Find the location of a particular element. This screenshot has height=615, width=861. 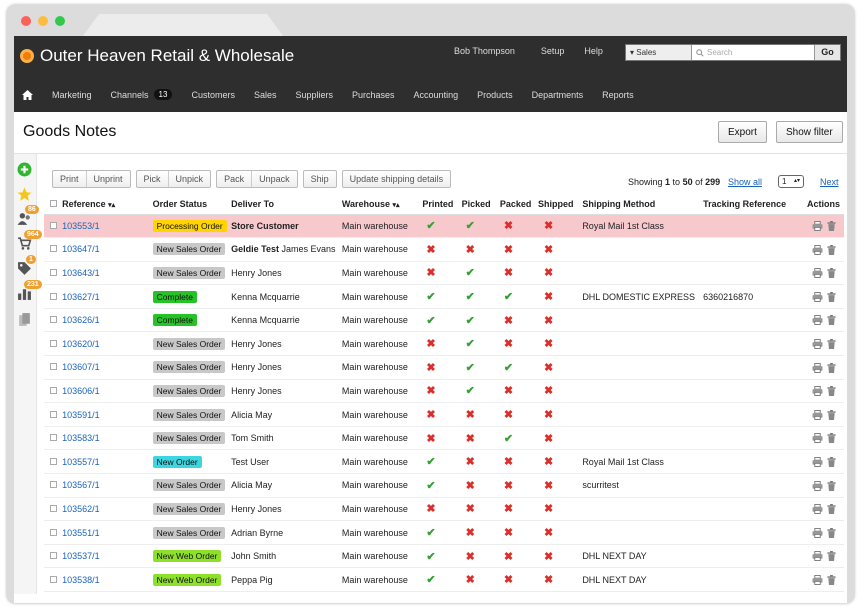

nav-purchases: Purchases is located at coordinates (373, 95).